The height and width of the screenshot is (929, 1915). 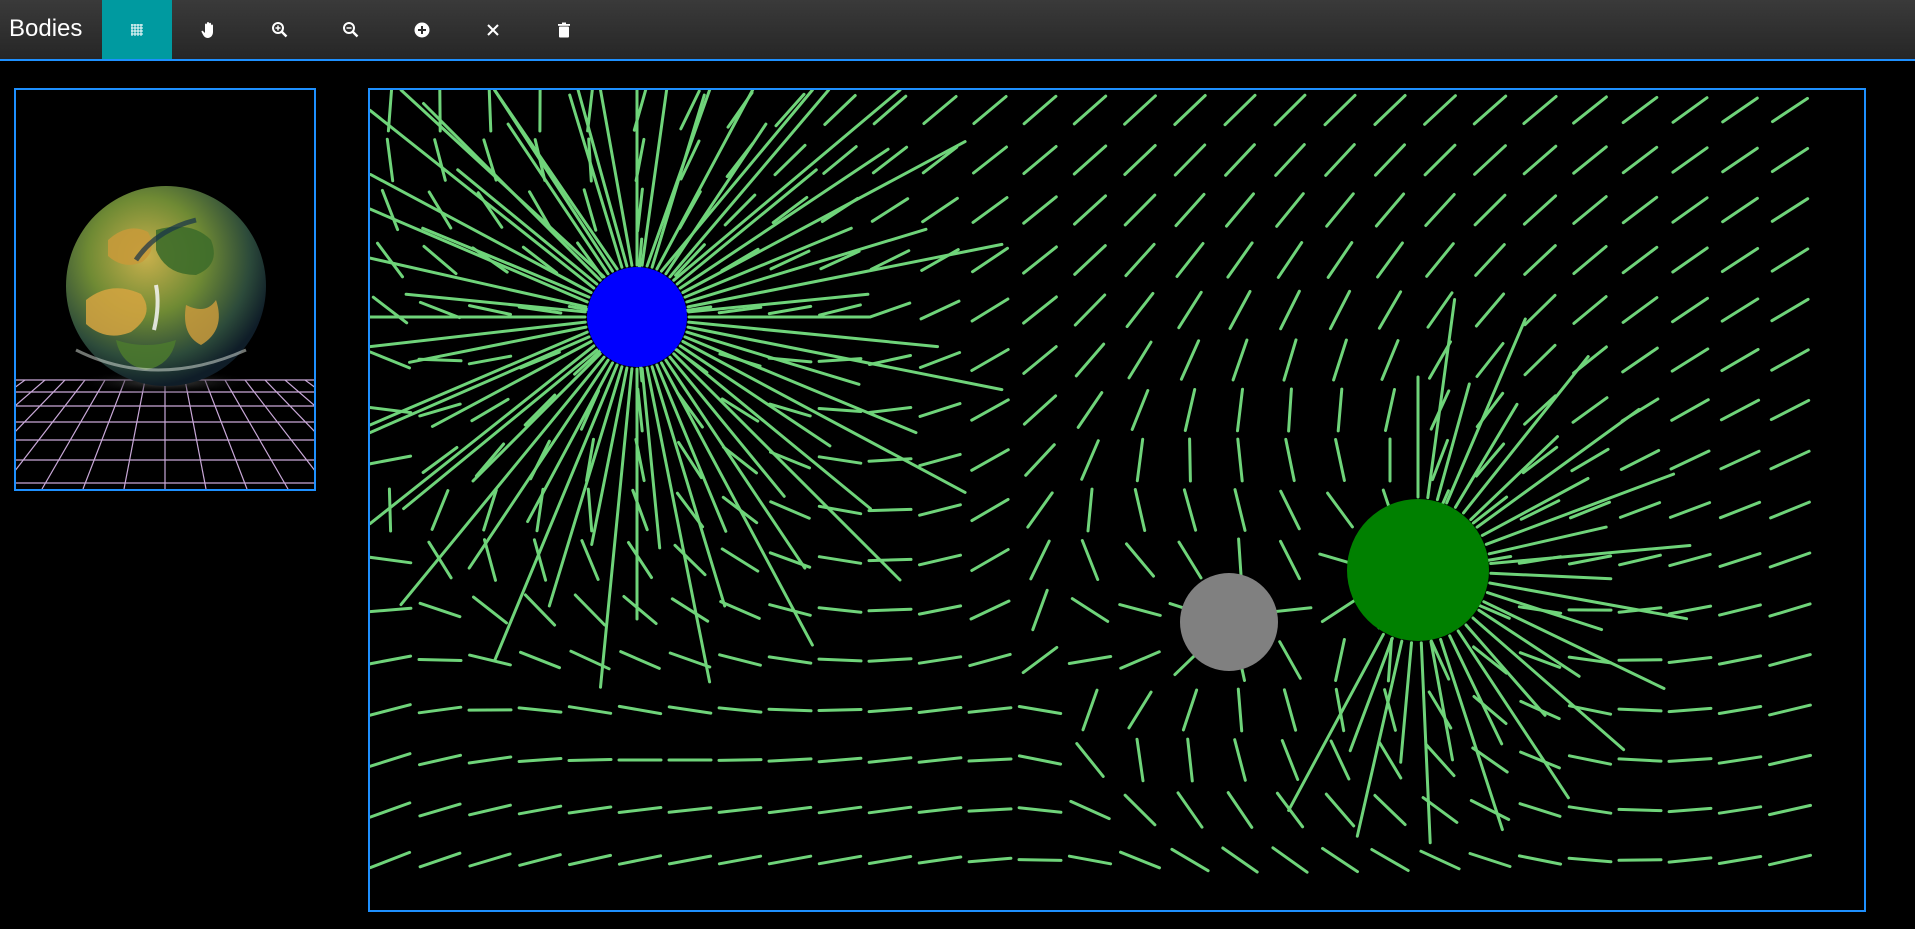 I want to click on planet-preview, so click(x=165, y=289).